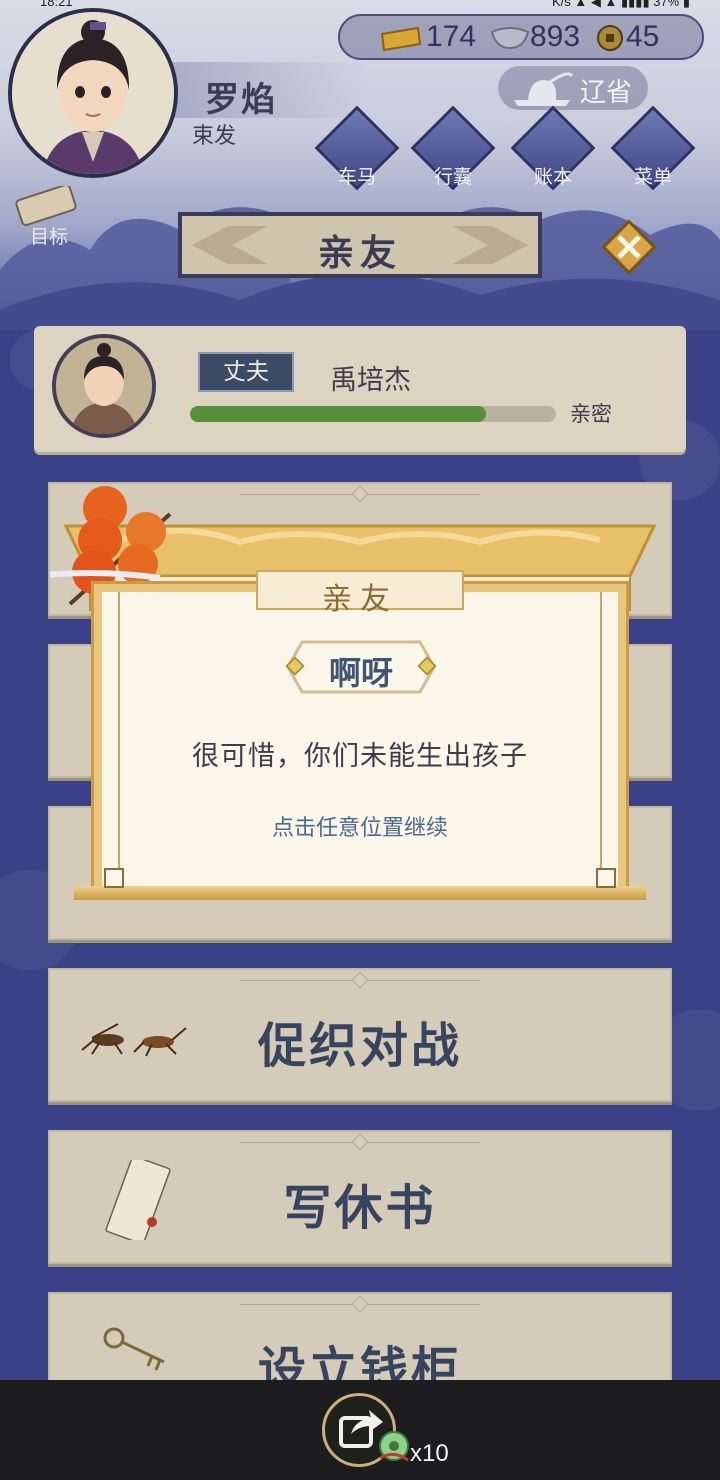  Describe the element at coordinates (394, 1446) in the screenshot. I see `jade-coin-icon` at that location.